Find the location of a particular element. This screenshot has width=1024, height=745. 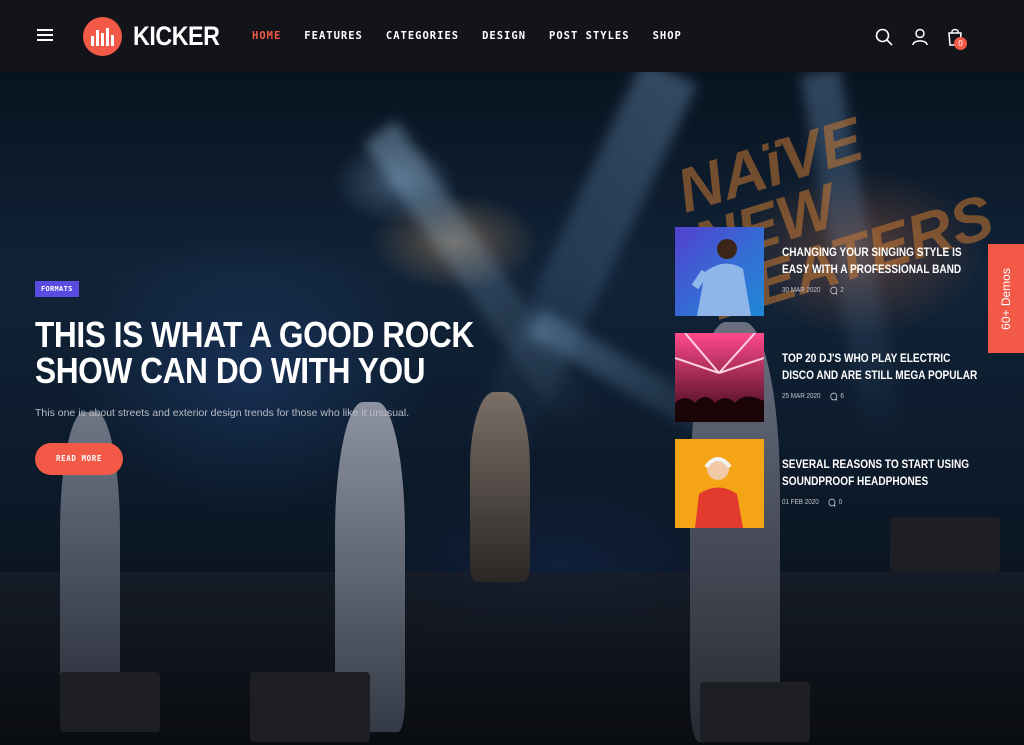

nav-item-categories: CATEGORIES is located at coordinates (422, 36).